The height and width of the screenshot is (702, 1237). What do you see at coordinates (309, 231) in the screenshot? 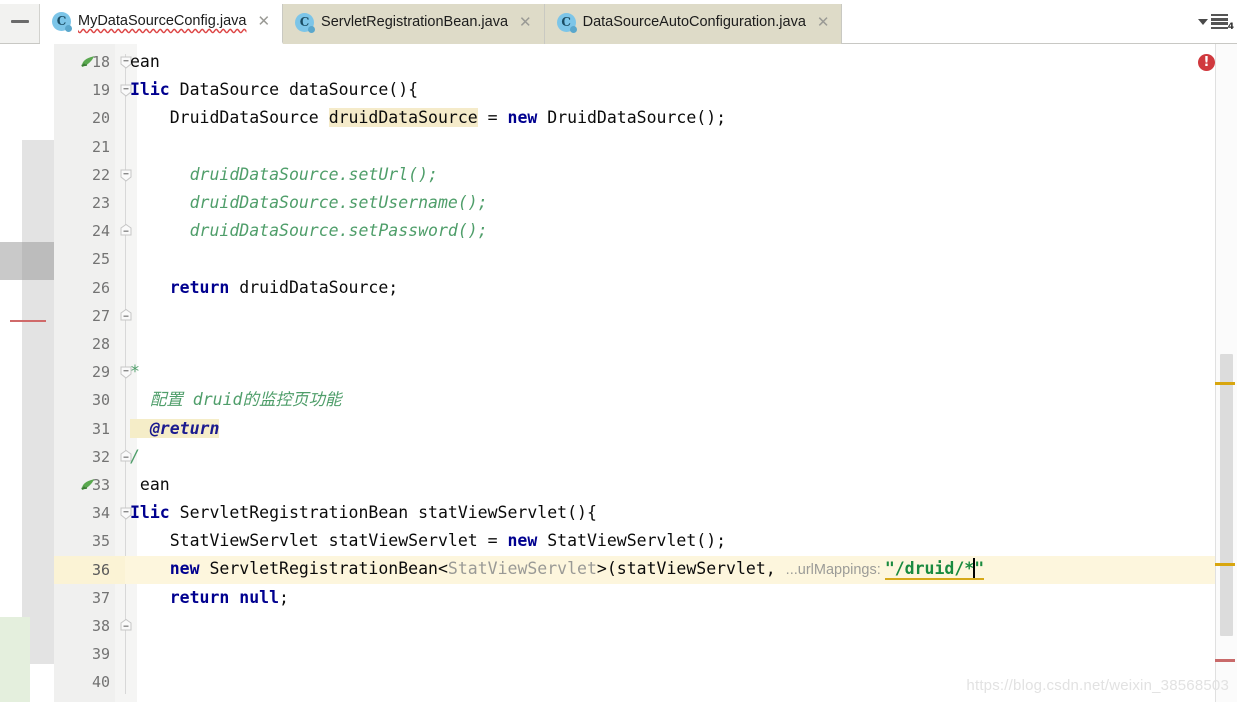
I see `code-text: druidDataSource.setPassword();` at bounding box center [309, 231].